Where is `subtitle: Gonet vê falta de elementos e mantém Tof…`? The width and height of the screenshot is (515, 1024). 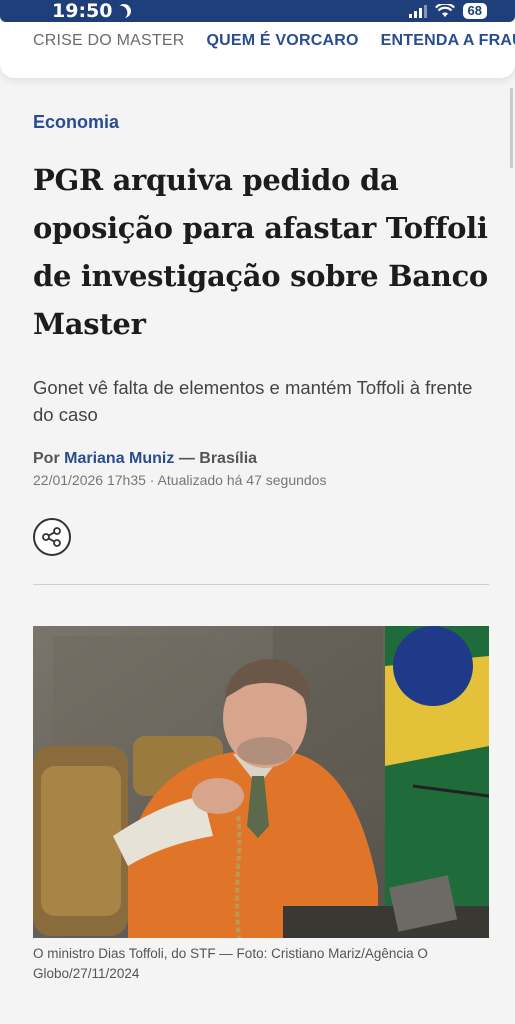 subtitle: Gonet vê falta de elementos e mantém Tof… is located at coordinates (253, 401).